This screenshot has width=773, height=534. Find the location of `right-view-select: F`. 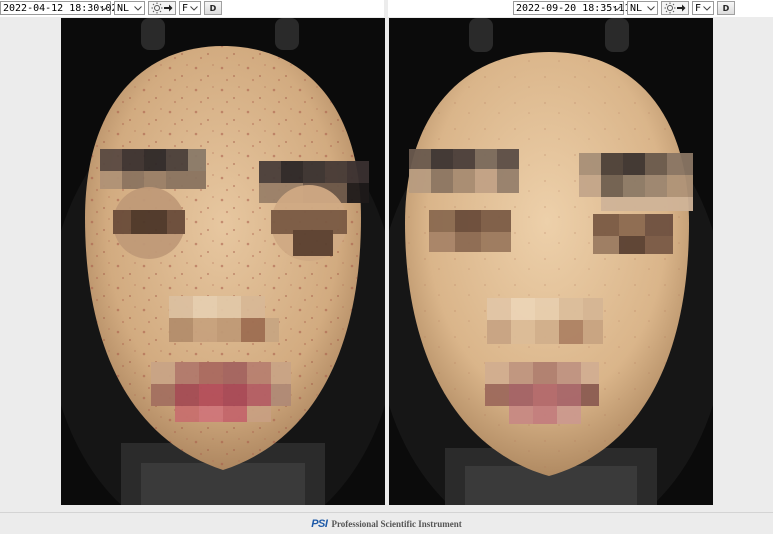

right-view-select: F is located at coordinates (703, 8).